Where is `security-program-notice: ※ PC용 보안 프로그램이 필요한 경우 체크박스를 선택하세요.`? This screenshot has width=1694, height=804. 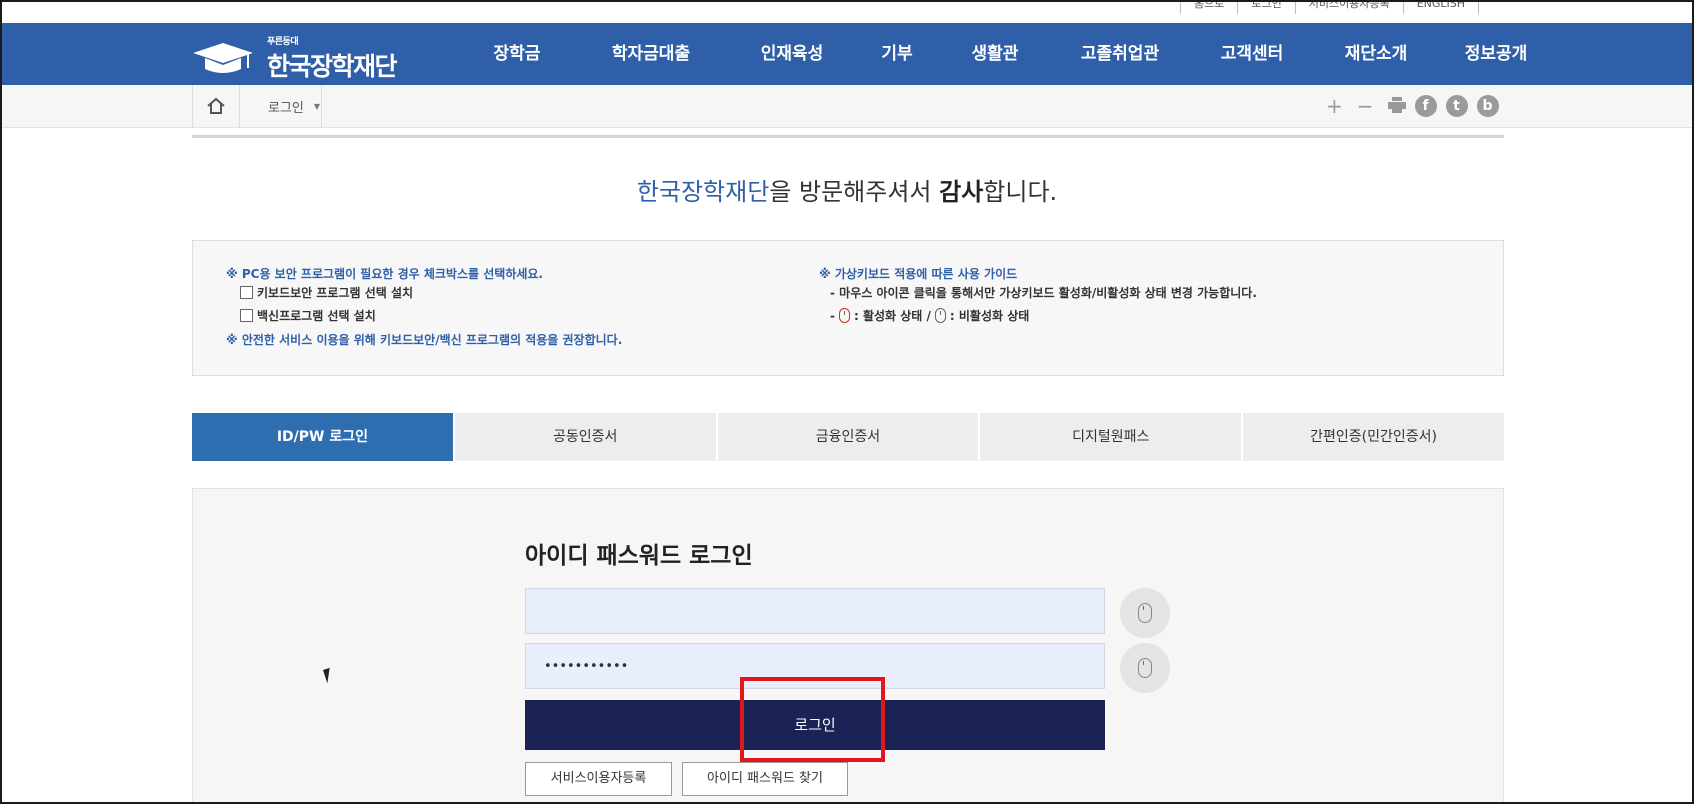 security-program-notice: ※ PC용 보안 프로그램이 필요한 경우 체크박스를 선택하세요. is located at coordinates (384, 274).